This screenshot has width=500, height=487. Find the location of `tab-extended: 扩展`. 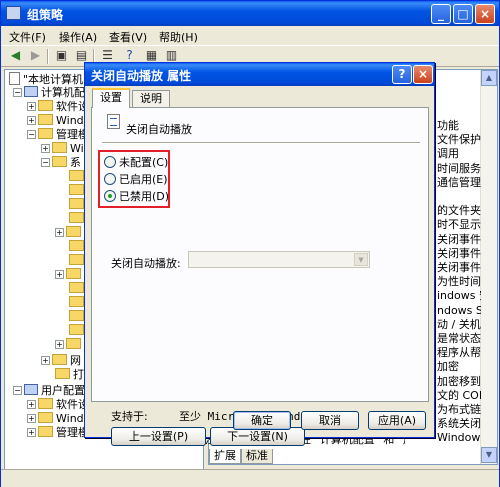

tab-extended: 扩展 is located at coordinates (225, 456).